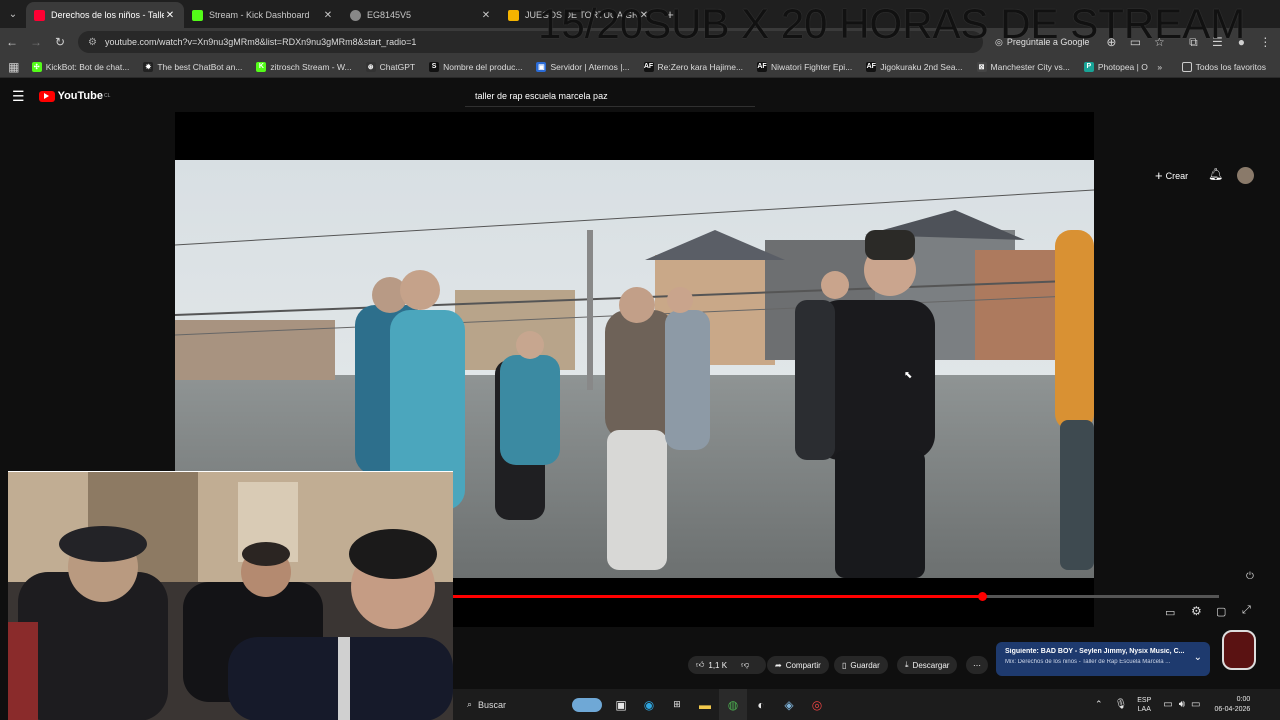  What do you see at coordinates (1195, 704) in the screenshot?
I see `battery-icon: ▭` at bounding box center [1195, 704].